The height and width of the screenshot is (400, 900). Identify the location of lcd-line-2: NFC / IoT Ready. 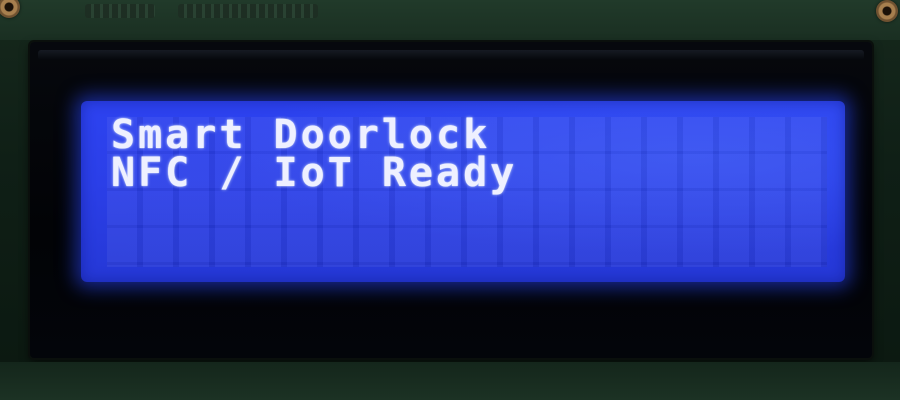
(314, 173).